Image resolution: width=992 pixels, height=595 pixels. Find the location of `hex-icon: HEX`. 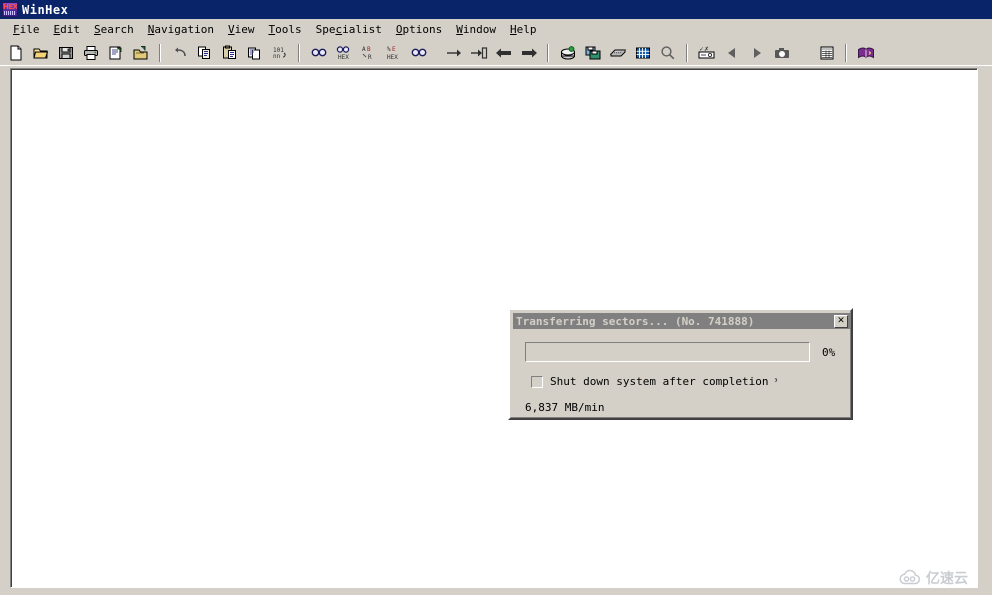

hex-icon: HEX is located at coordinates (10, 9).